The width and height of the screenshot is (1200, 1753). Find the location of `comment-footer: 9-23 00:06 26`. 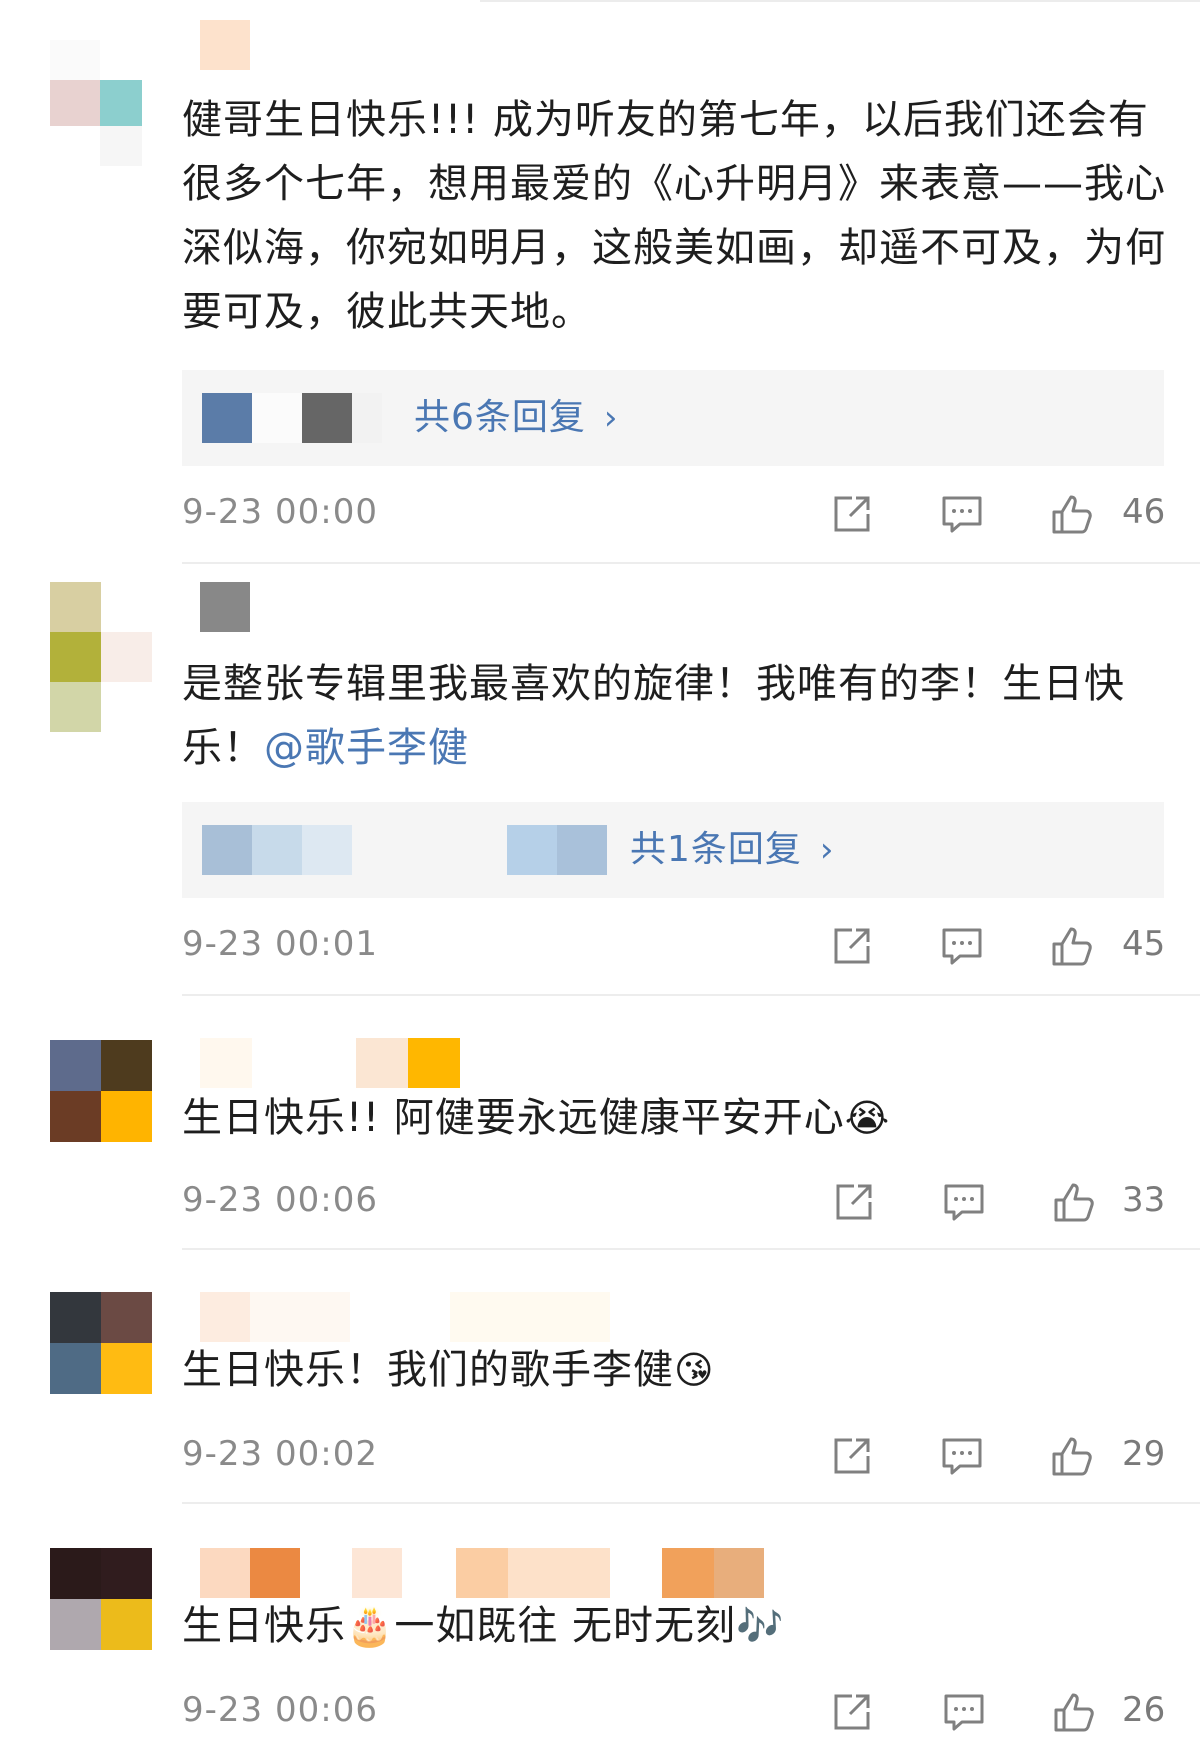

comment-footer: 9-23 00:06 26 is located at coordinates (674, 1710).